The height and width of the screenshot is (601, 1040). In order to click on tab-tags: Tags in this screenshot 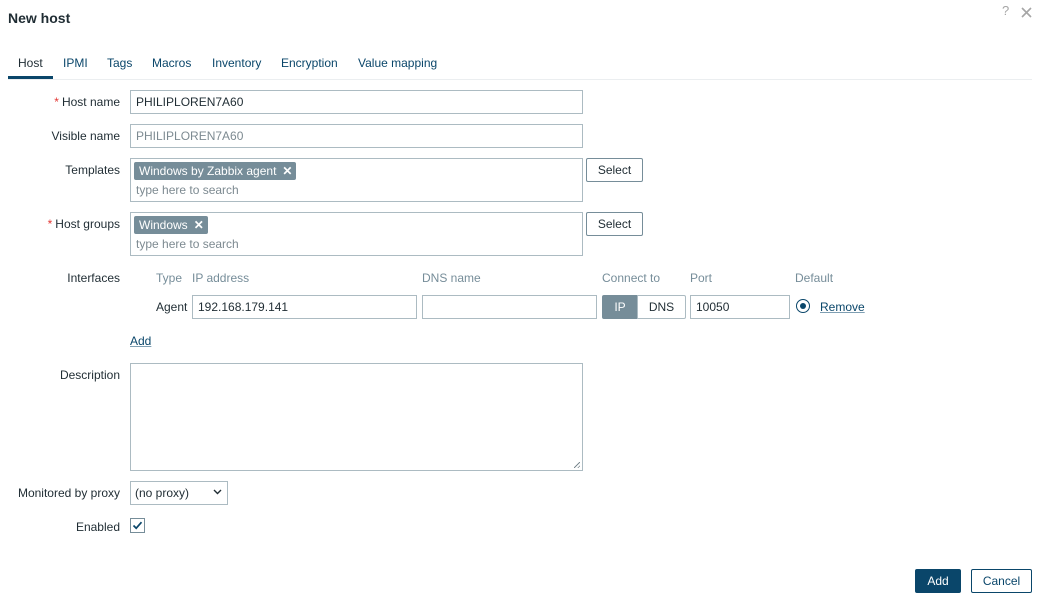, I will do `click(119, 63)`.